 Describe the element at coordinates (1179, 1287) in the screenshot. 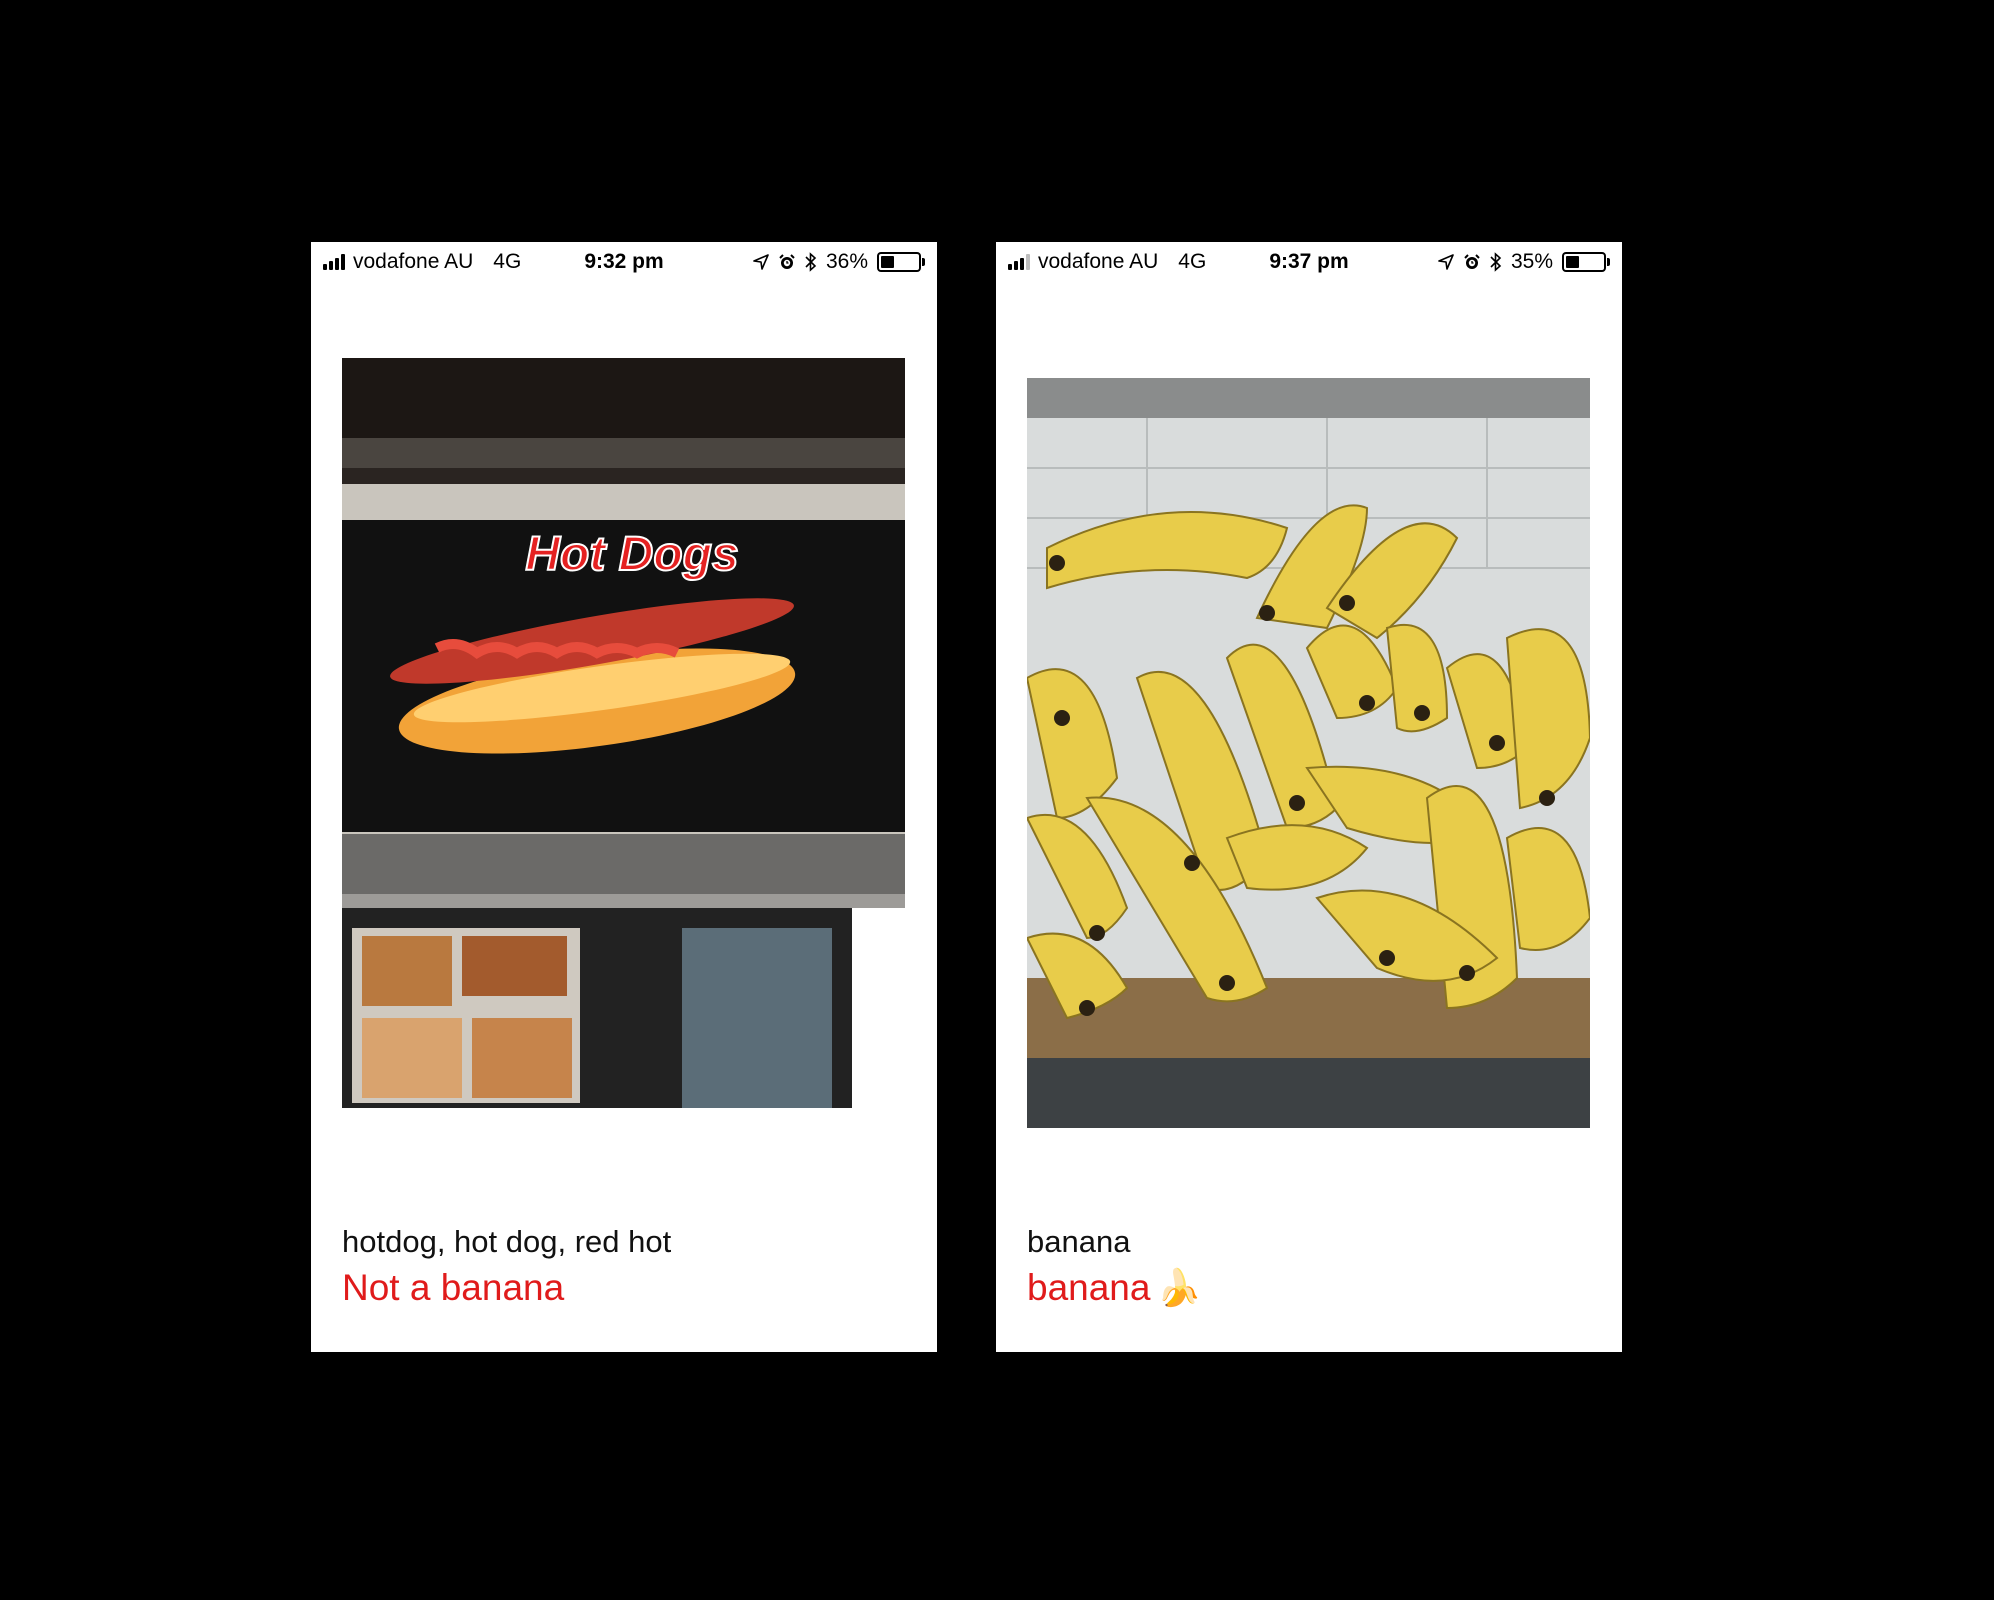

I see `banana-icon: 🍌` at that location.